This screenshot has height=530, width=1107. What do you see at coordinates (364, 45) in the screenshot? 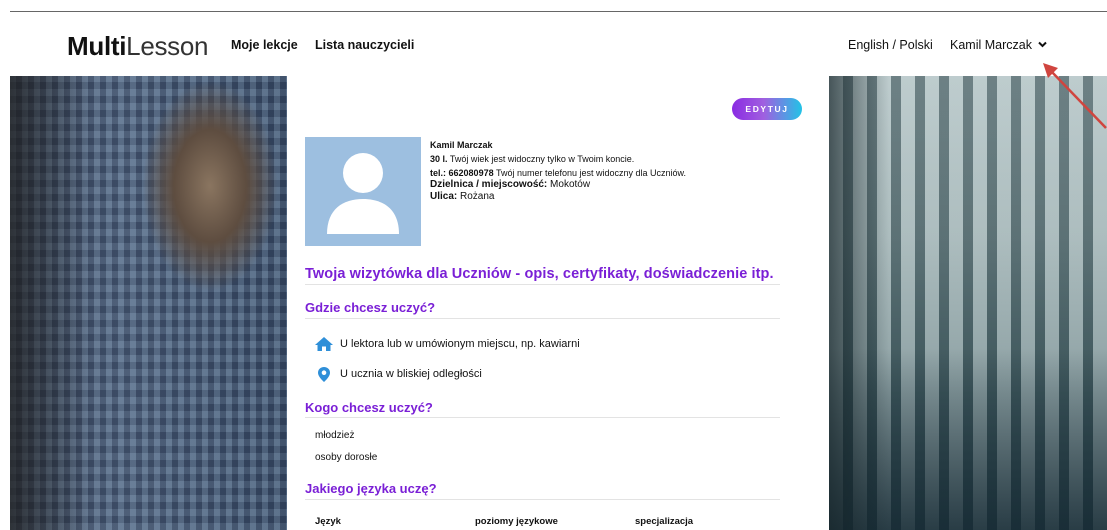
I see `nav-link-teacher-list: Lista nauczycieli` at bounding box center [364, 45].